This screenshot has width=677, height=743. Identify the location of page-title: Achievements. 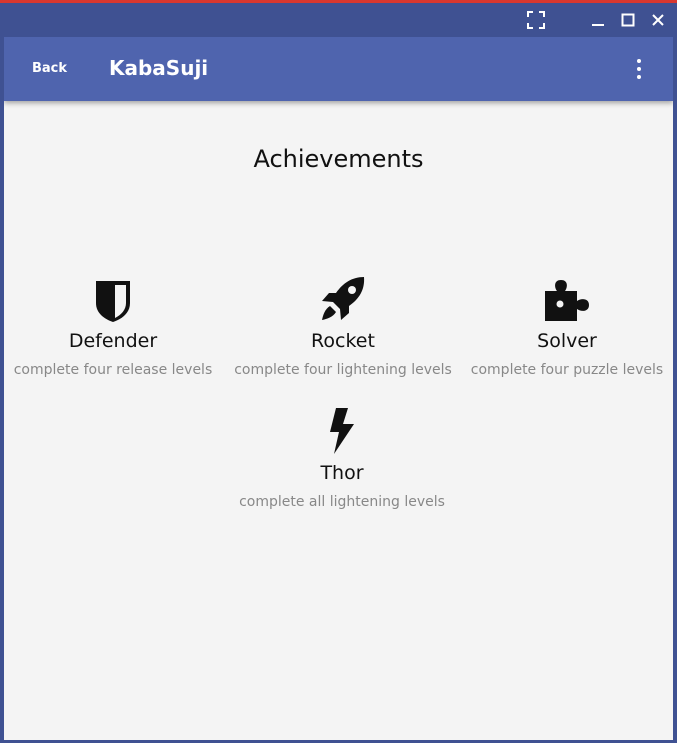
(338, 159).